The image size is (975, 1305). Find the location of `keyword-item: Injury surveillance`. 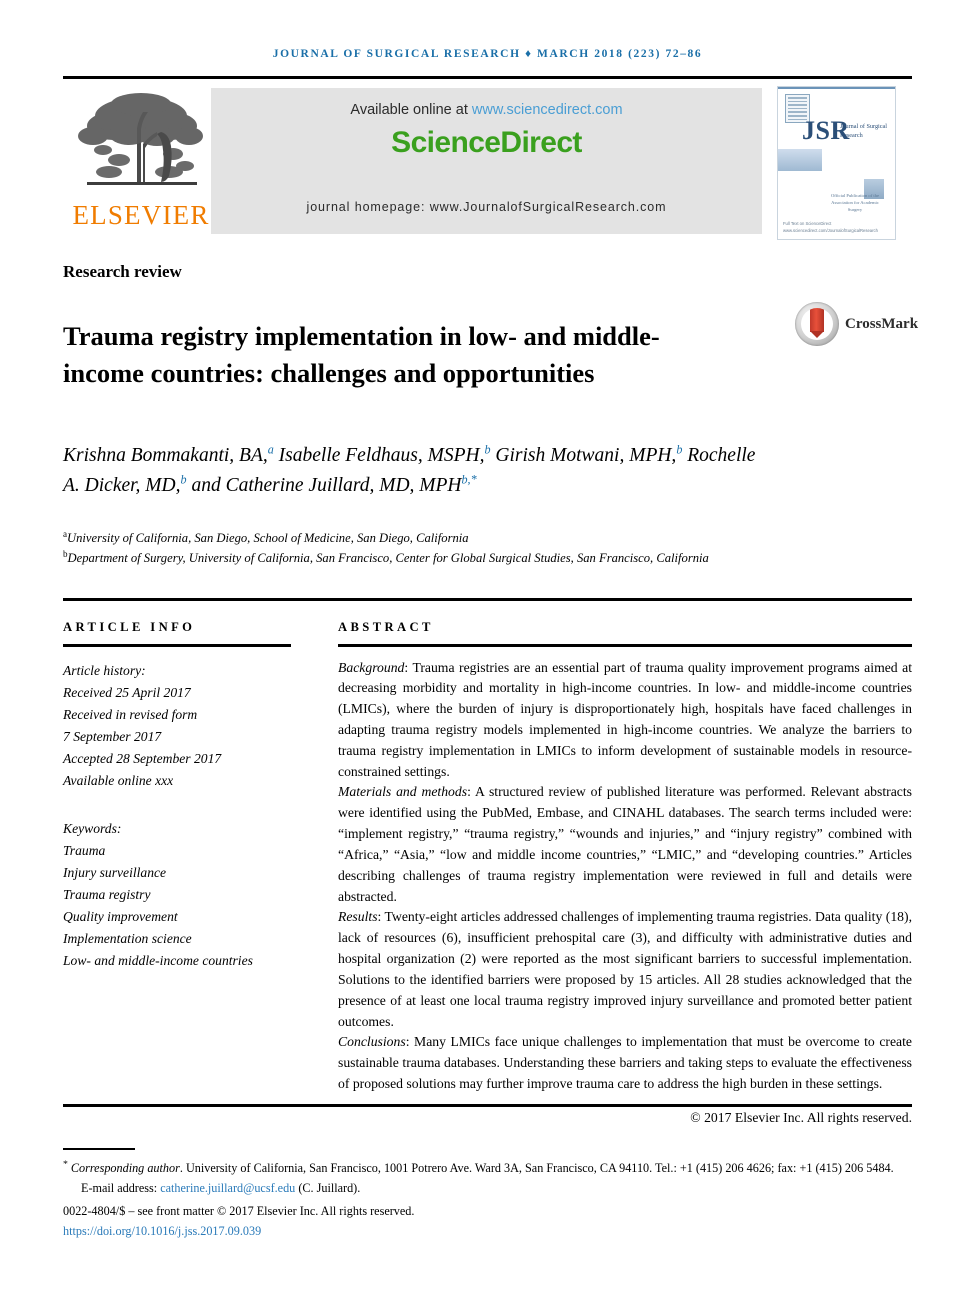

keyword-item: Injury surveillance is located at coordinates (115, 872).